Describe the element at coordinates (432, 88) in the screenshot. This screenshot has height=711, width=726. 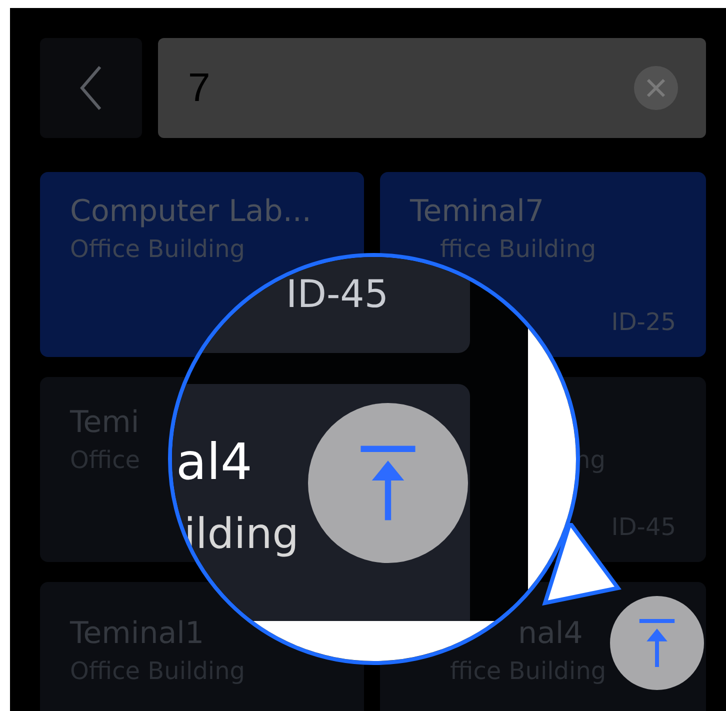
I see `search-field: 7` at that location.